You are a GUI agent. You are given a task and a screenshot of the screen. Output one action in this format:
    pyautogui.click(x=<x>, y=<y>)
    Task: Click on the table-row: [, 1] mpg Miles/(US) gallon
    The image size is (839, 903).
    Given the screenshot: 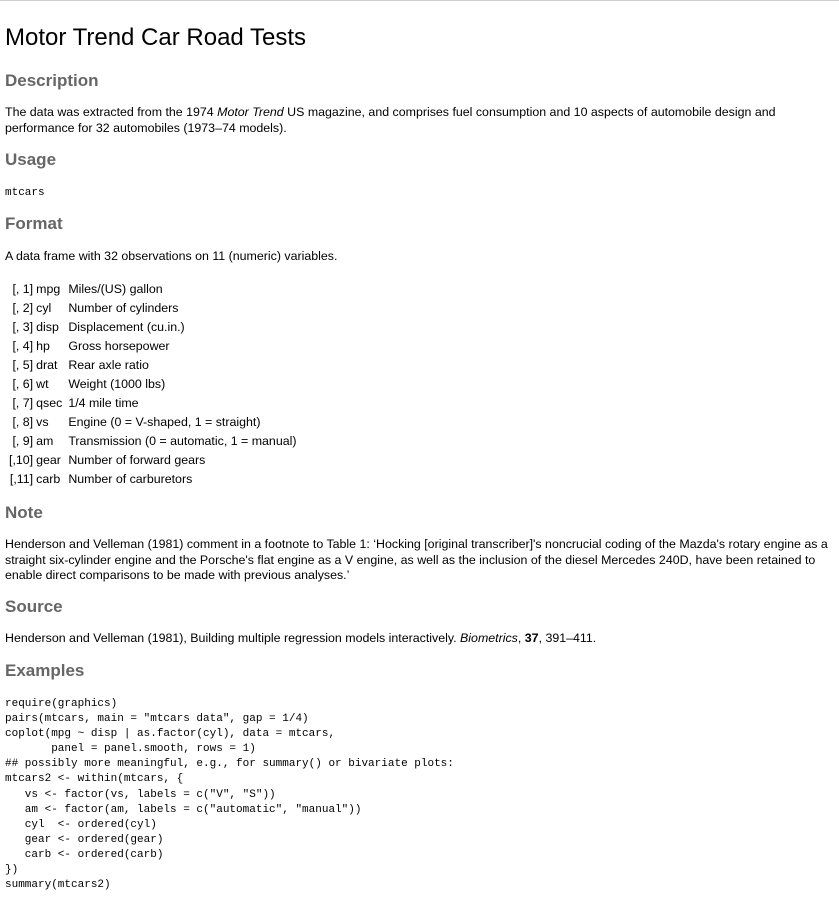 What is the action you would take?
    pyautogui.click(x=153, y=288)
    